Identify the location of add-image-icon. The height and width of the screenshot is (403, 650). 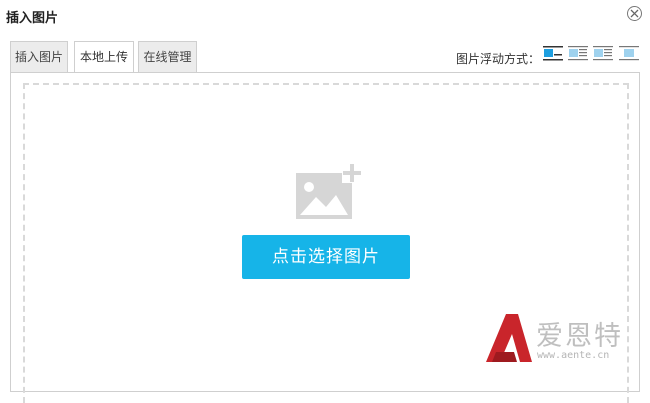
(329, 192).